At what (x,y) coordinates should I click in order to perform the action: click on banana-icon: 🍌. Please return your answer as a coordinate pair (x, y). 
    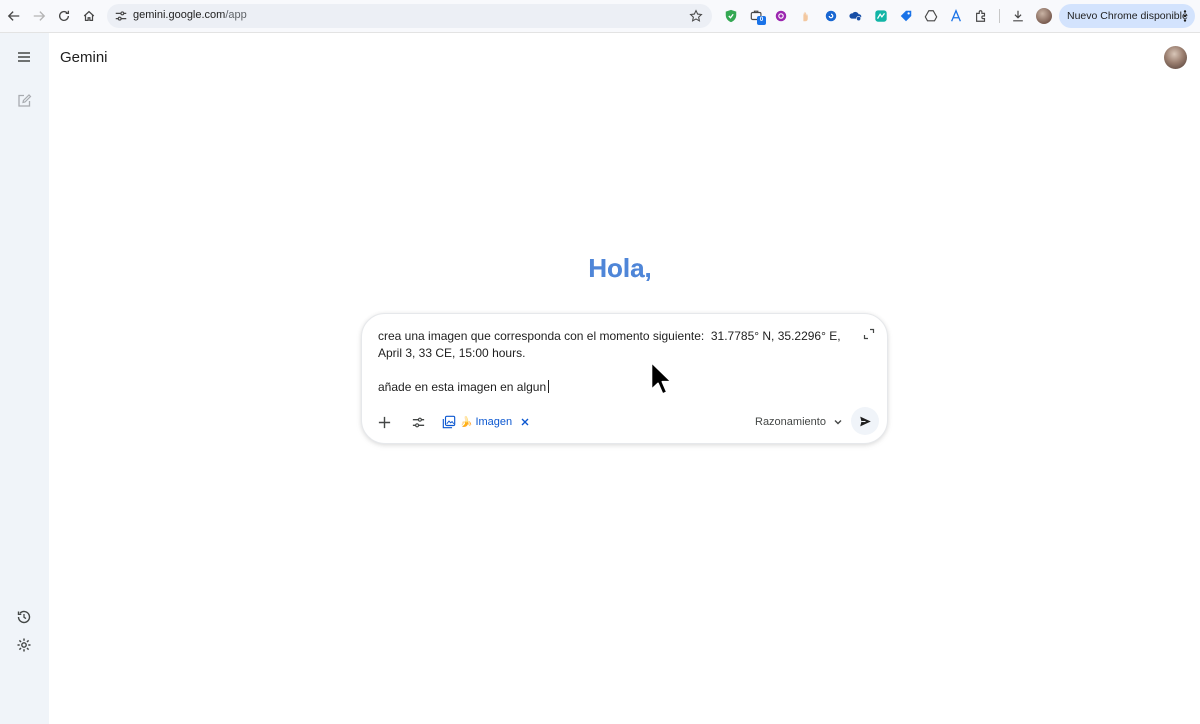
    Looking at the image, I should click on (466, 422).